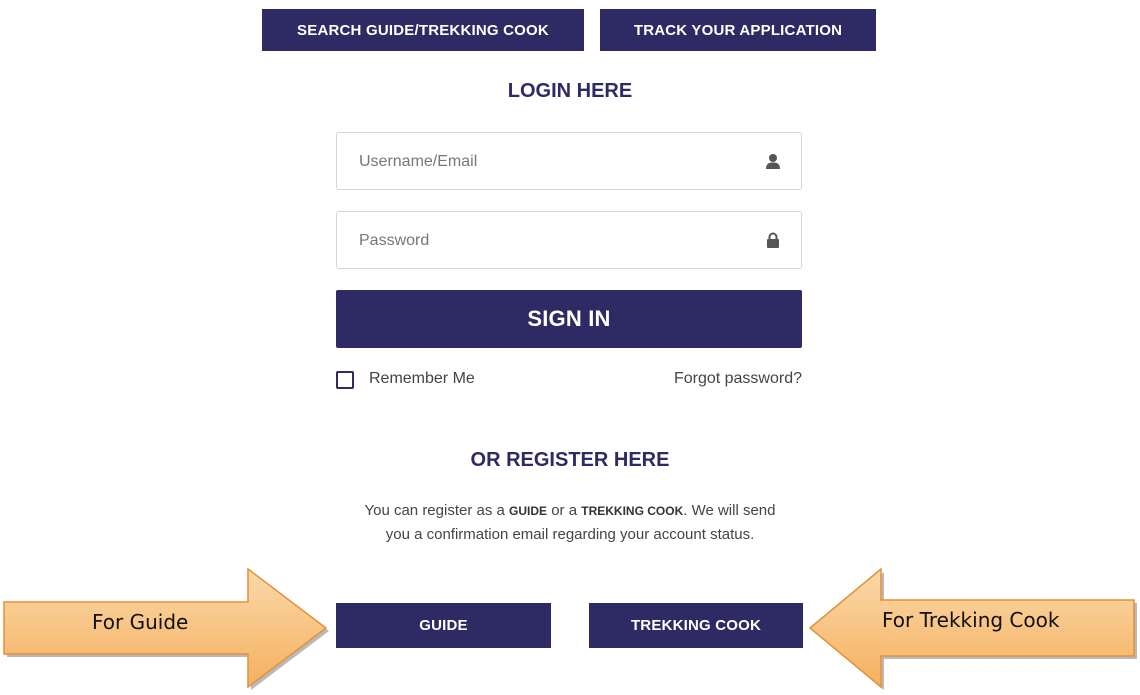 This screenshot has height=695, width=1140. Describe the element at coordinates (549, 241) in the screenshot. I see `password-input` at that location.